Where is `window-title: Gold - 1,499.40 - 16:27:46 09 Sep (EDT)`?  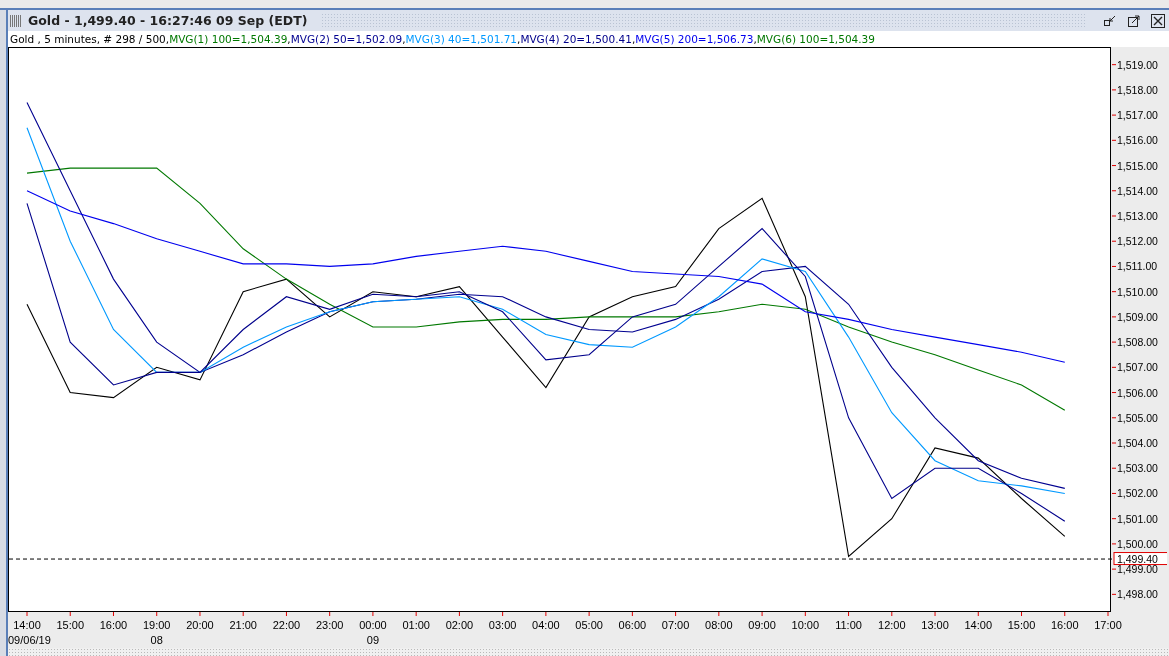
window-title: Gold - 1,499.40 - 16:27:46 09 Sep (EDT) is located at coordinates (168, 20).